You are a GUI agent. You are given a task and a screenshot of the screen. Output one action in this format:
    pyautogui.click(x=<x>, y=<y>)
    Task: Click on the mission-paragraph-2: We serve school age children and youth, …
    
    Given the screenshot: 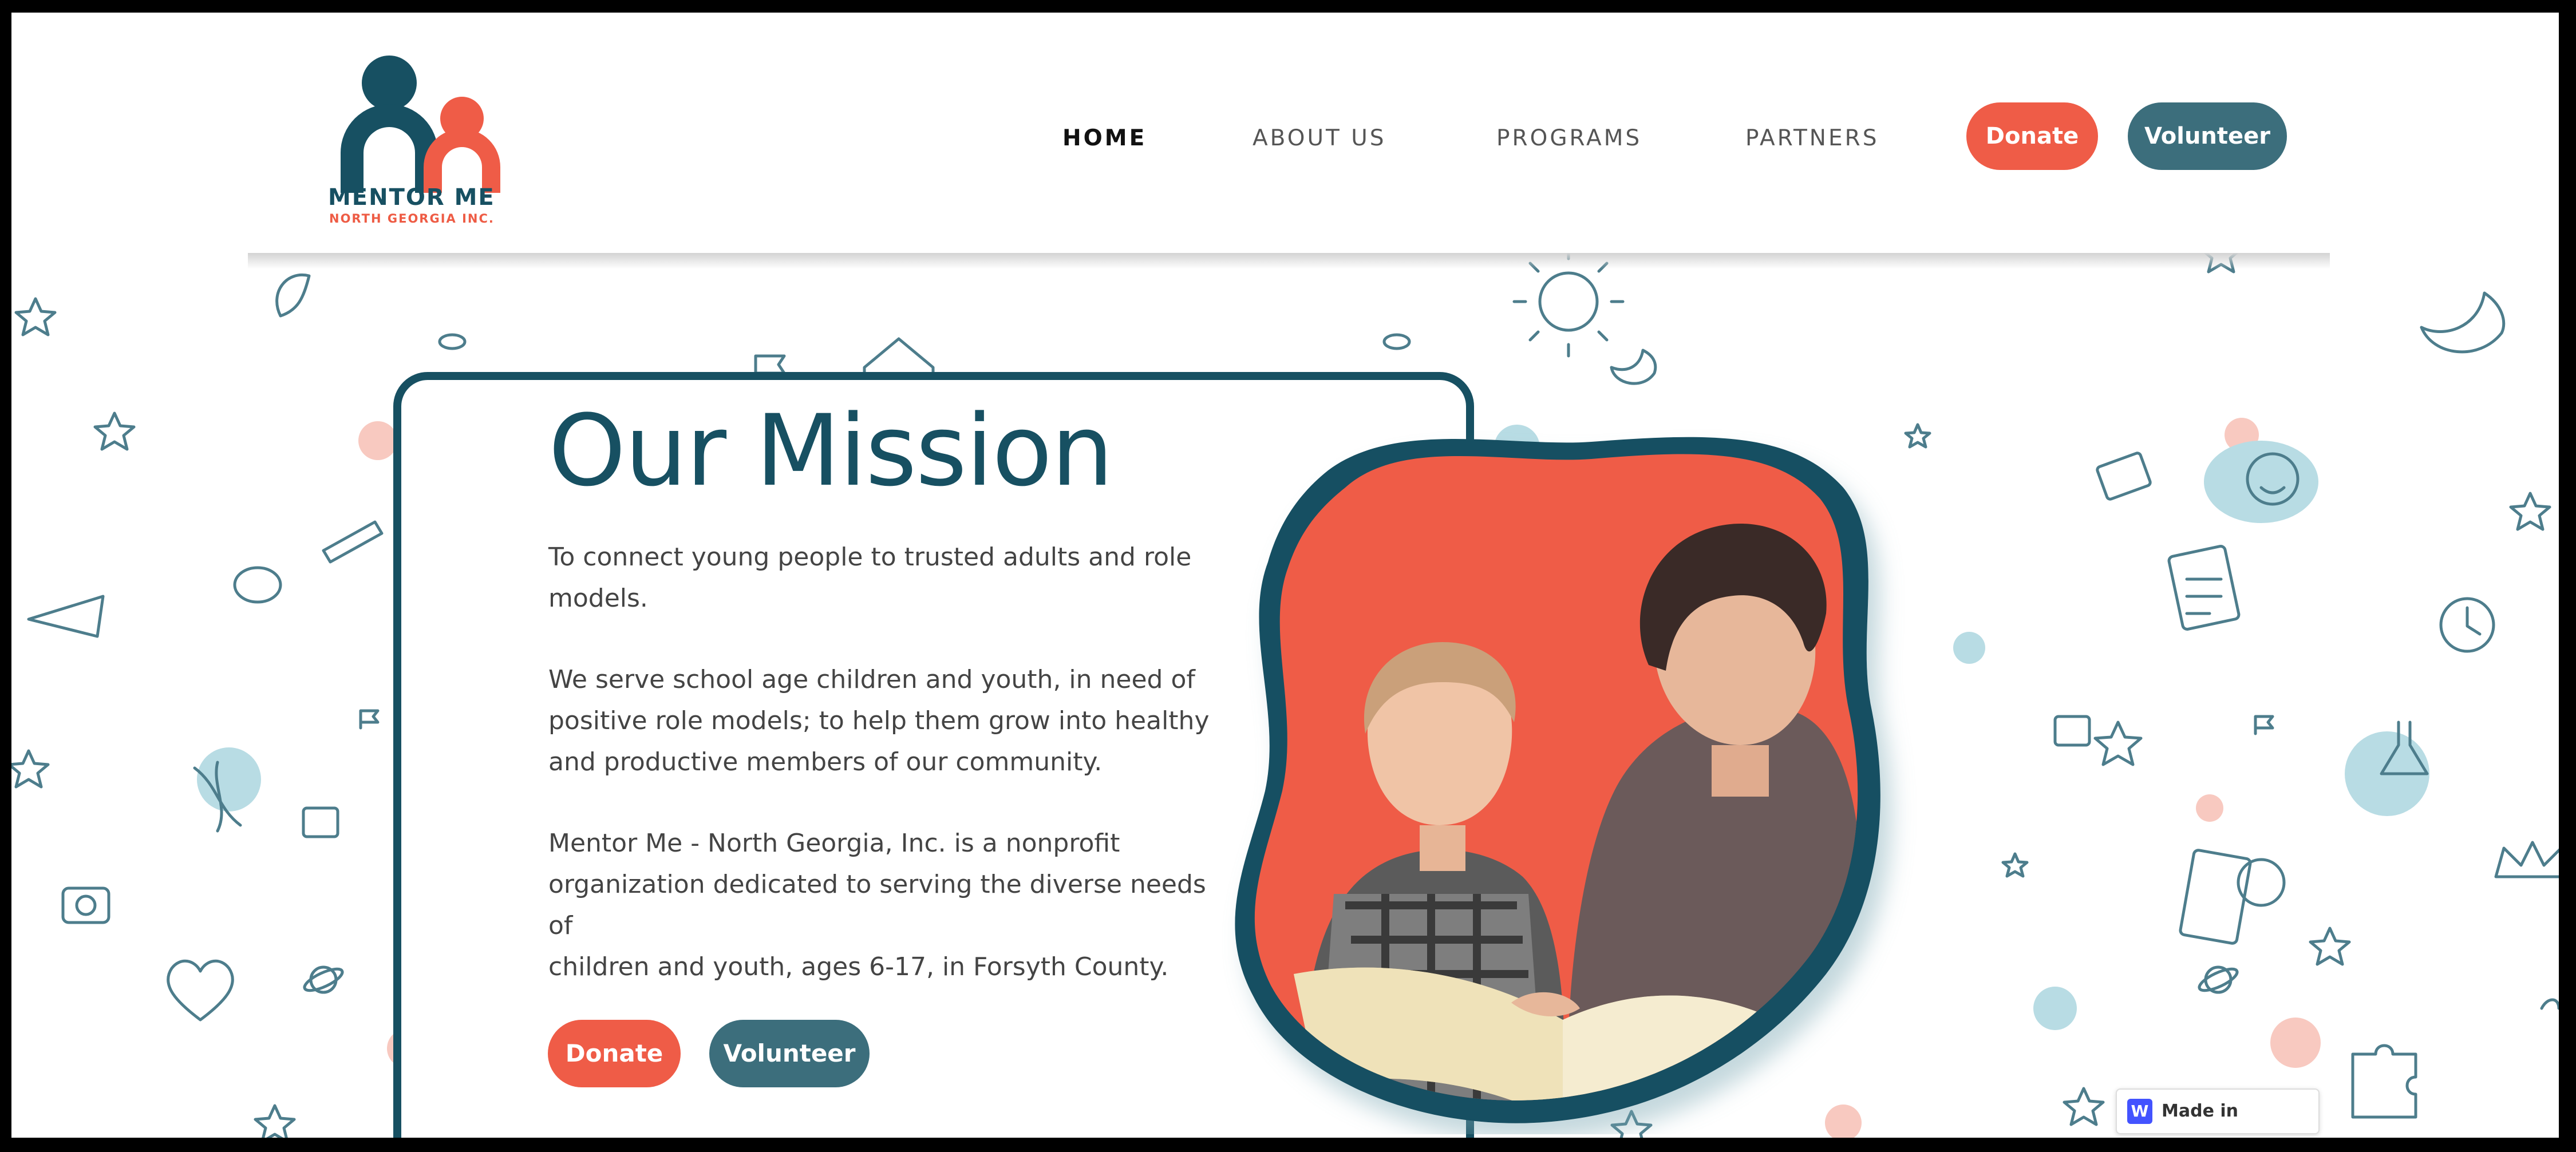 What is the action you would take?
    pyautogui.click(x=886, y=721)
    